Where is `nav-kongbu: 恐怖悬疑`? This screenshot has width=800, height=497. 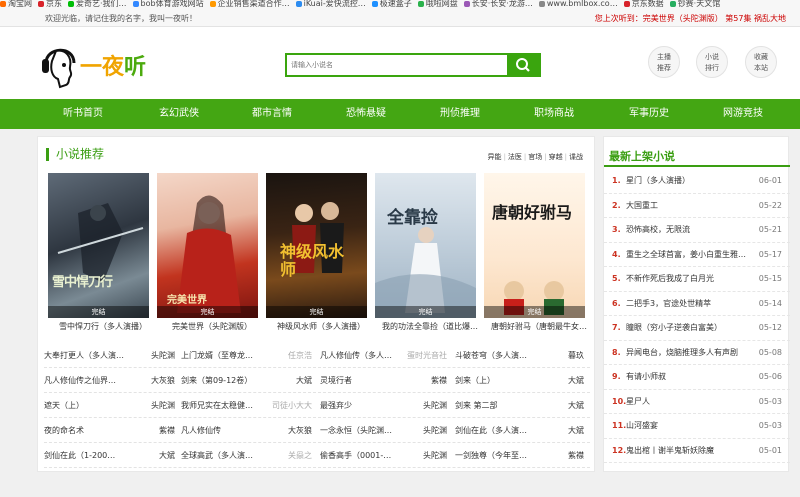
nav-kongbu: 恐怖悬疑 is located at coordinates (366, 114).